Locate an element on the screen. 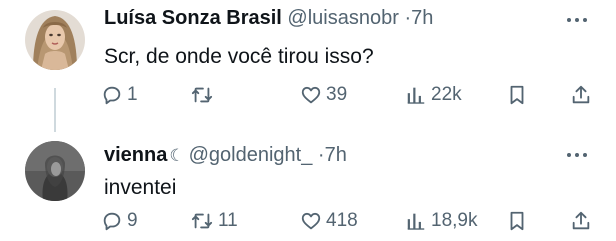 This screenshot has height=241, width=616. tweet-header: Luísa Sonza Brasil @luisasnobr ·7h is located at coordinates (268, 18).